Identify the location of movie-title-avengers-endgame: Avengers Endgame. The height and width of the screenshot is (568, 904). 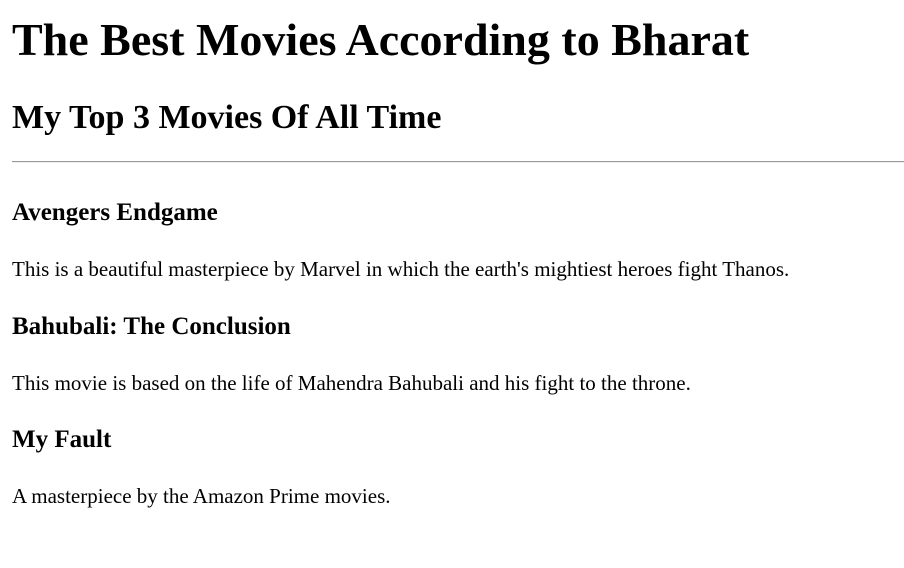
(115, 212).